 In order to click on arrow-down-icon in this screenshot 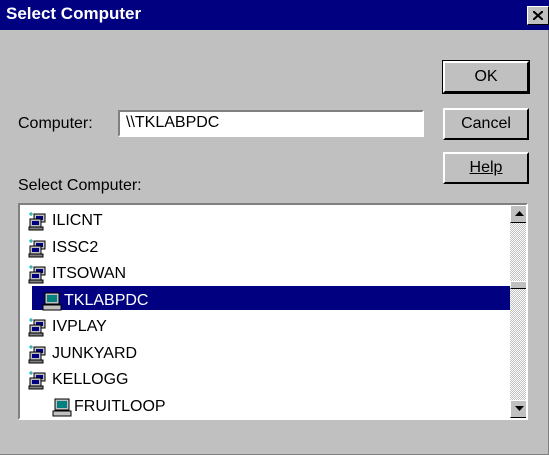, I will do `click(519, 408)`.